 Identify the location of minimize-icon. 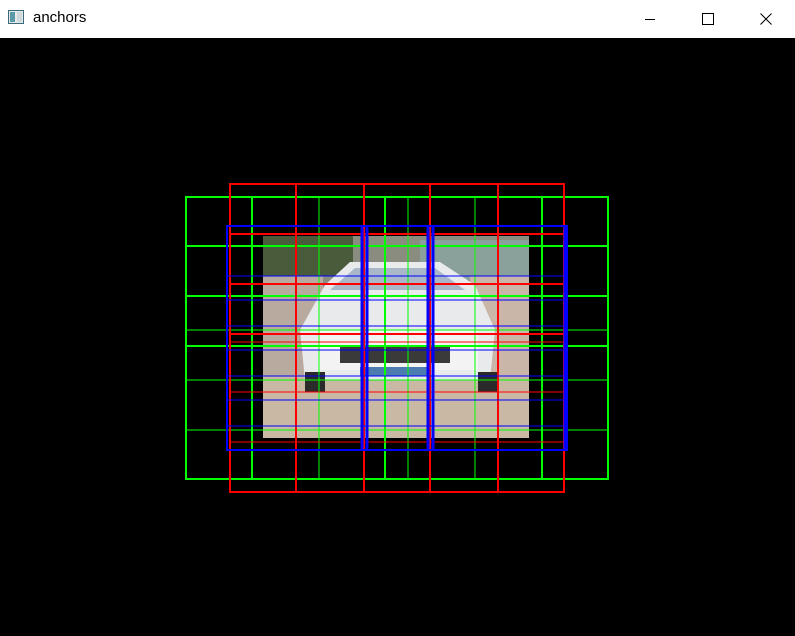
(650, 19).